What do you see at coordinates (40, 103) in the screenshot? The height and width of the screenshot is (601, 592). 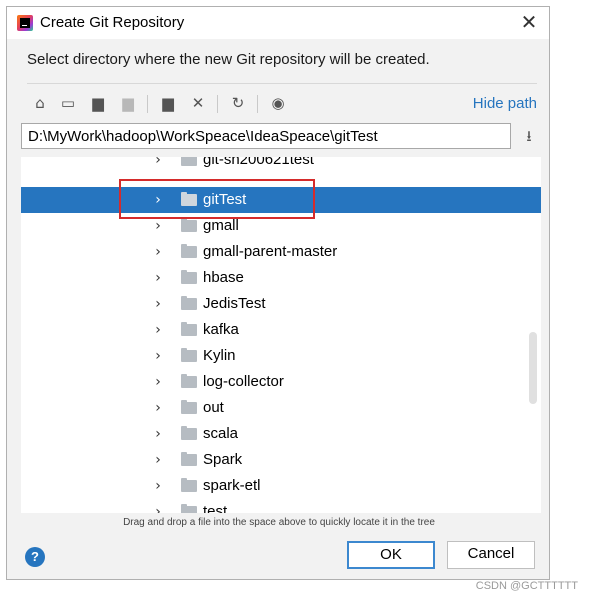 I see `home-icon: ⌂` at bounding box center [40, 103].